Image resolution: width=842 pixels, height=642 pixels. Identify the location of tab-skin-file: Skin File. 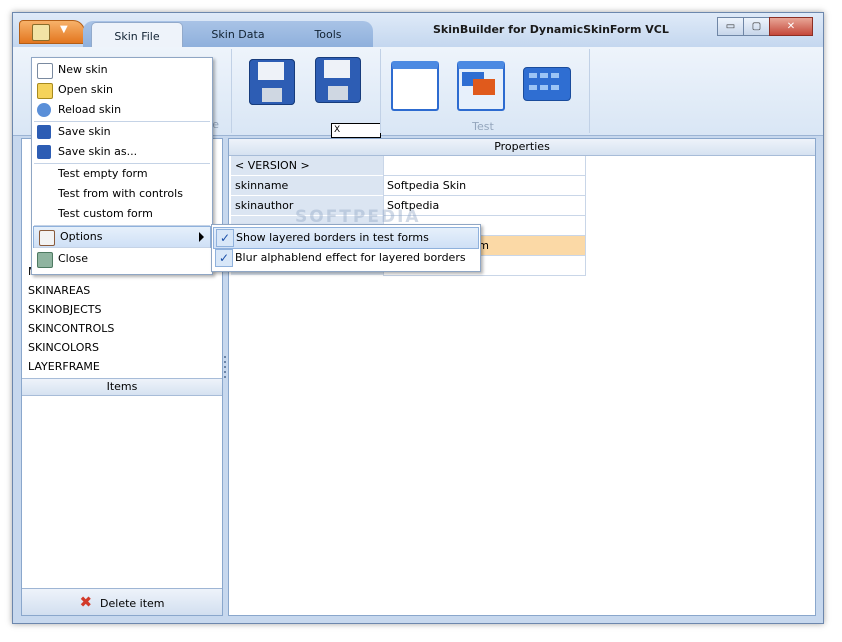
(137, 35).